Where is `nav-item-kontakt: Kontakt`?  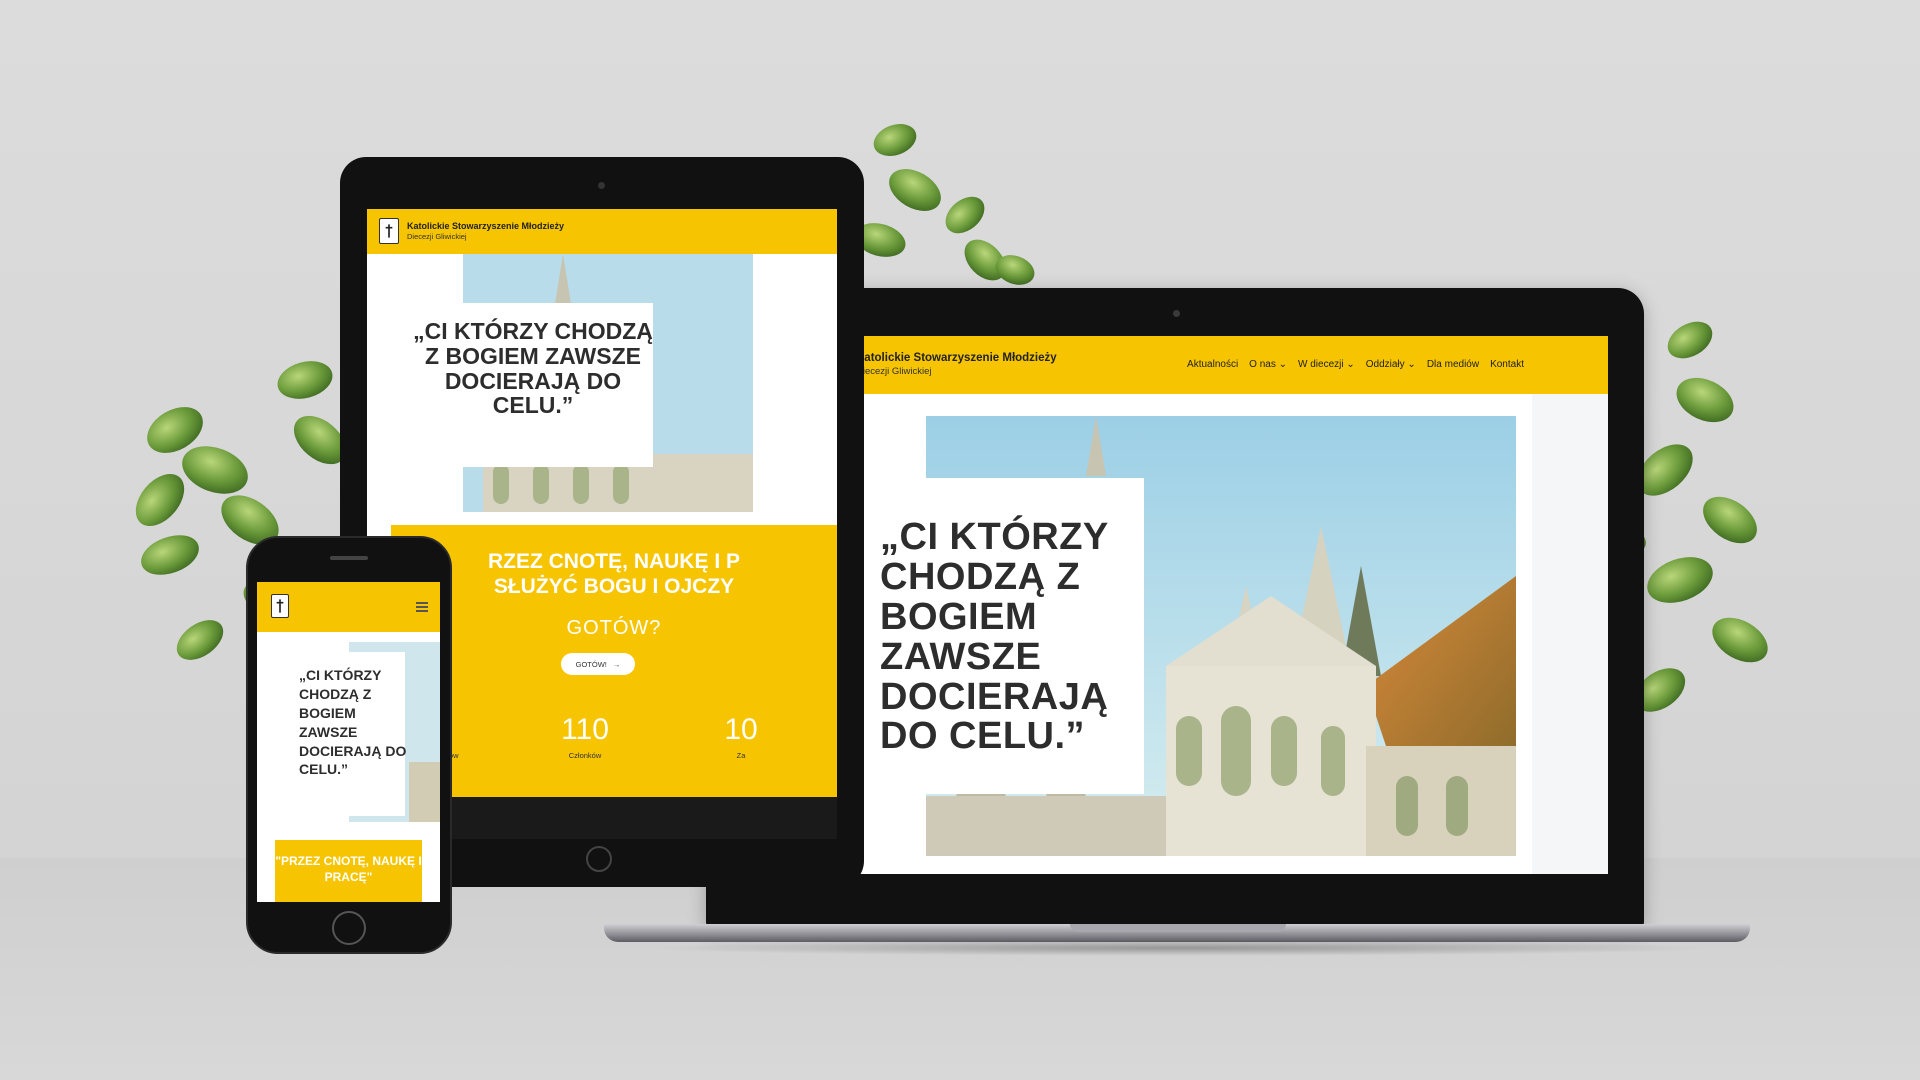 nav-item-kontakt: Kontakt is located at coordinates (1507, 364).